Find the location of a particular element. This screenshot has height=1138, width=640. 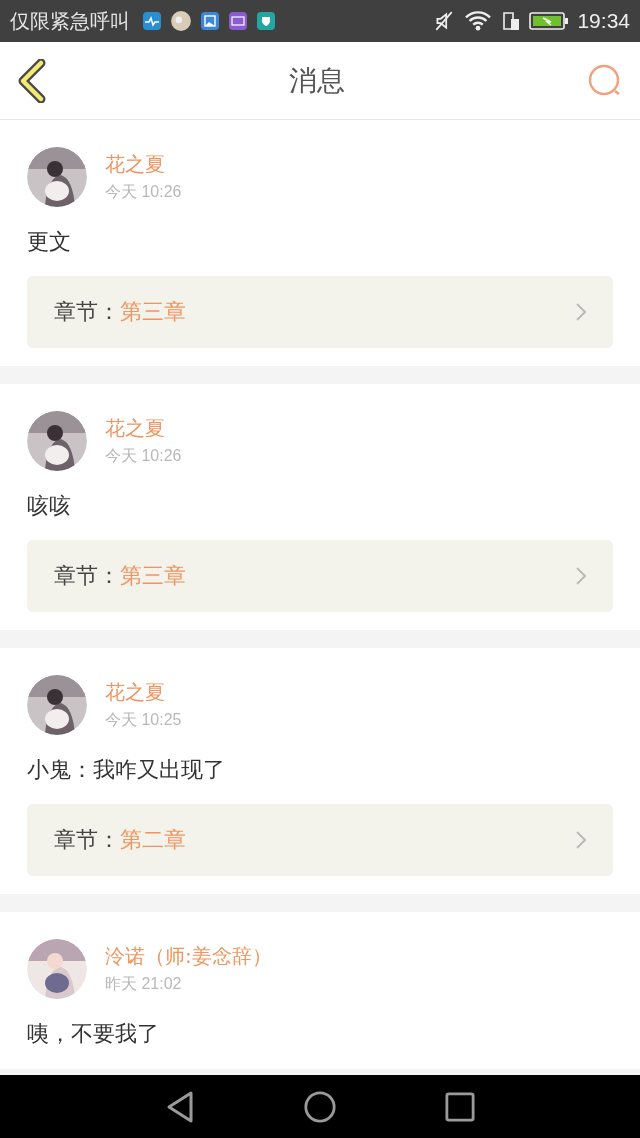

message-text: 更文 is located at coordinates (49, 242).